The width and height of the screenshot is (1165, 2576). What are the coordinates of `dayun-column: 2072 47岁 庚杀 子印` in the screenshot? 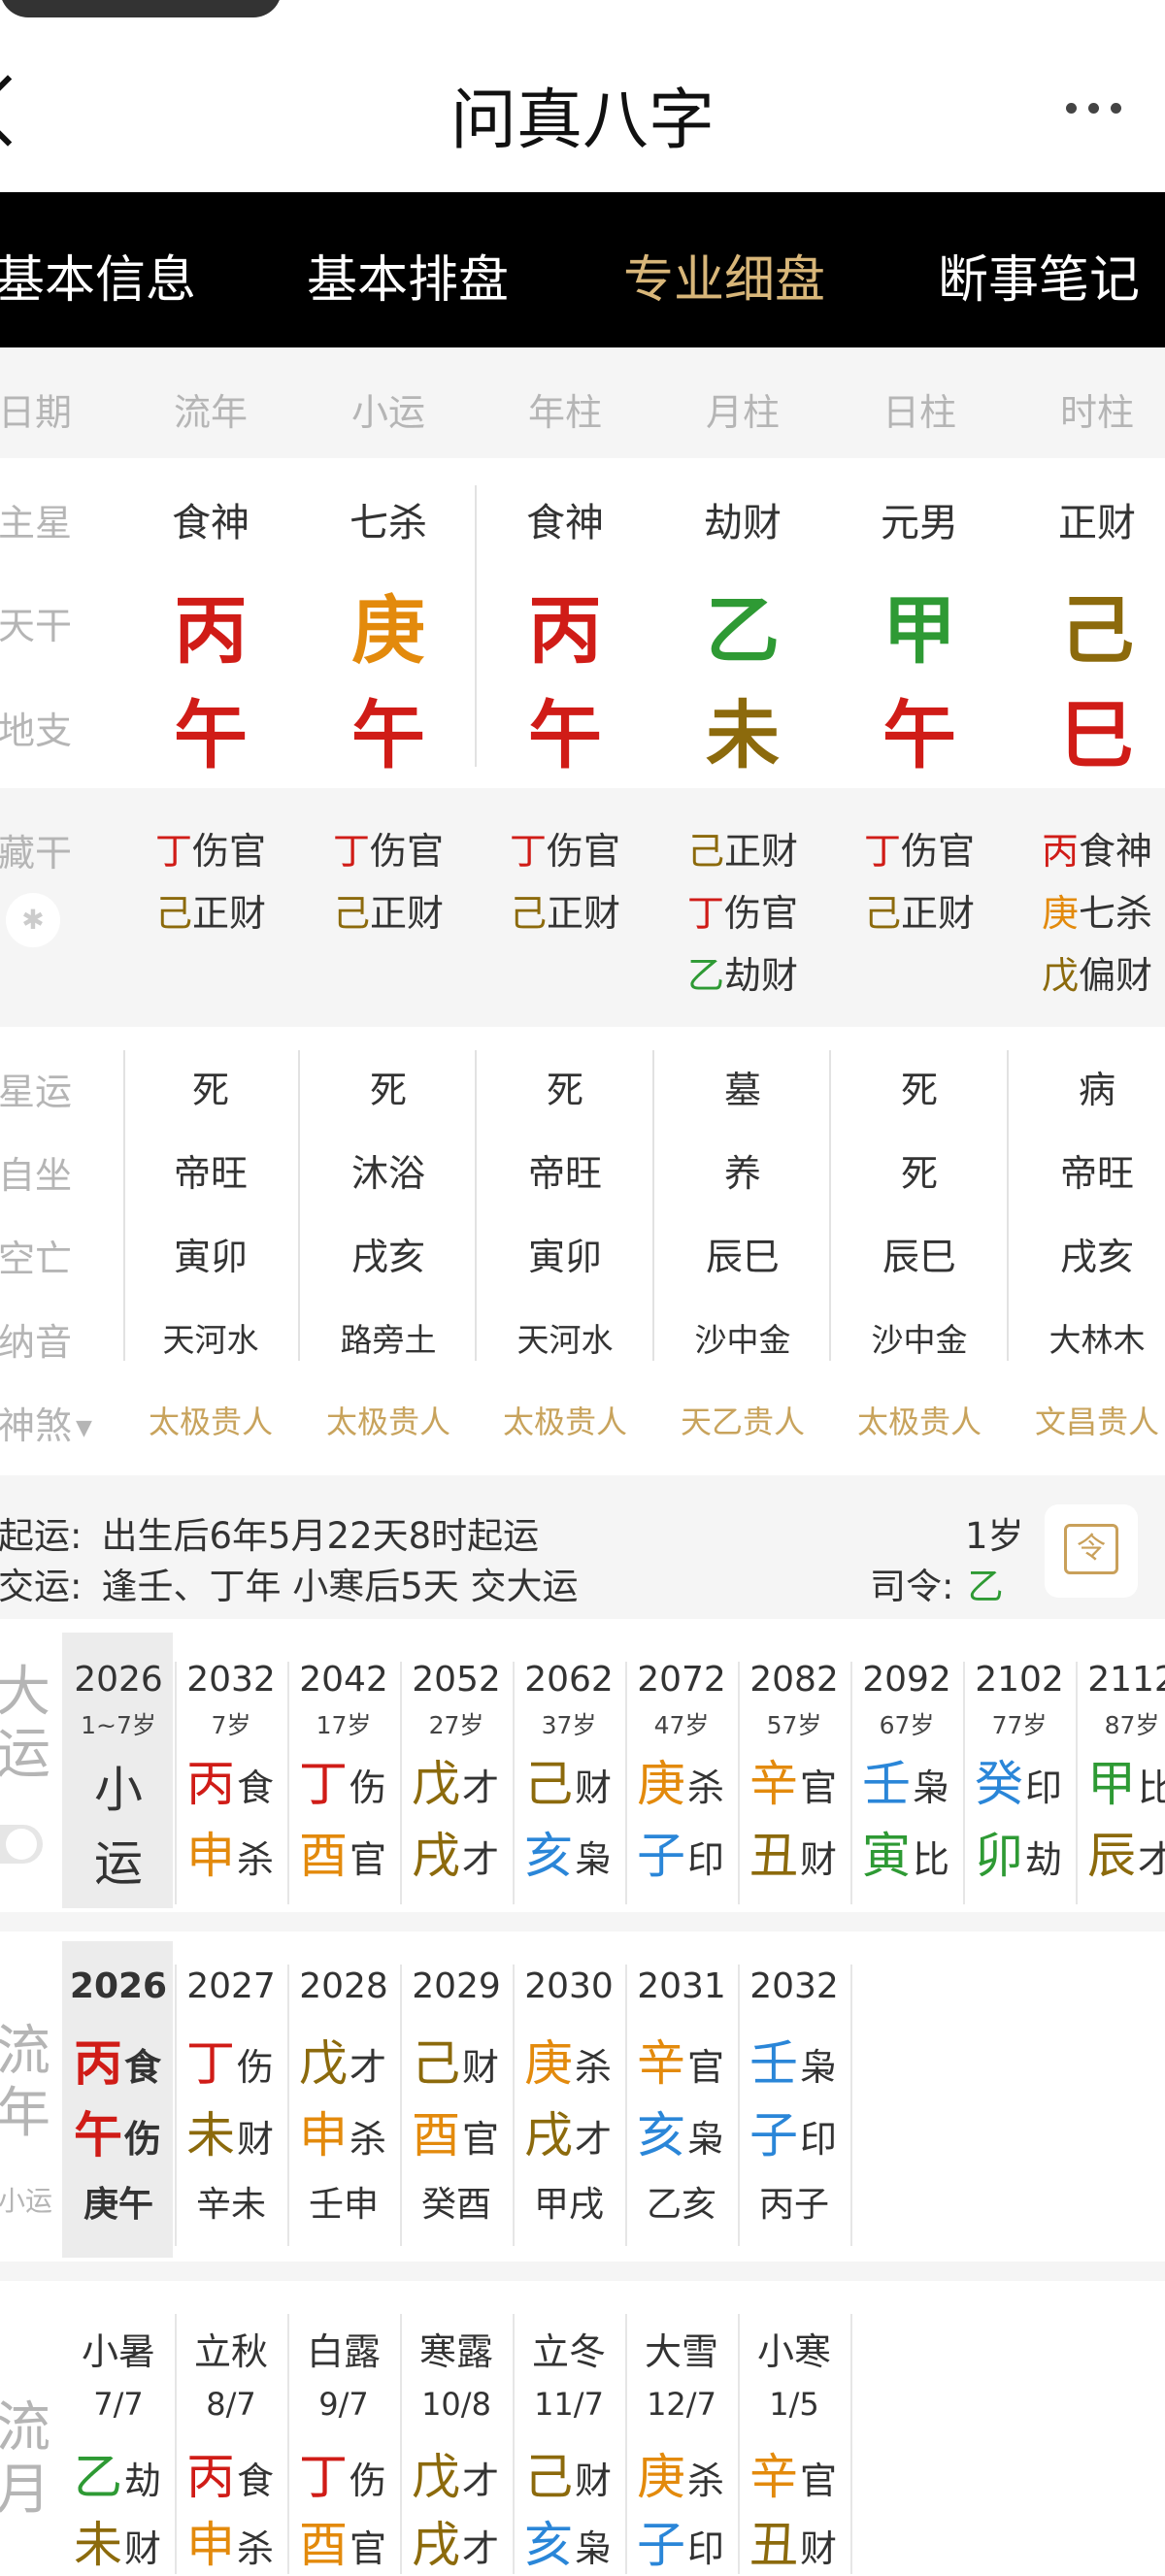 It's located at (681, 1776).